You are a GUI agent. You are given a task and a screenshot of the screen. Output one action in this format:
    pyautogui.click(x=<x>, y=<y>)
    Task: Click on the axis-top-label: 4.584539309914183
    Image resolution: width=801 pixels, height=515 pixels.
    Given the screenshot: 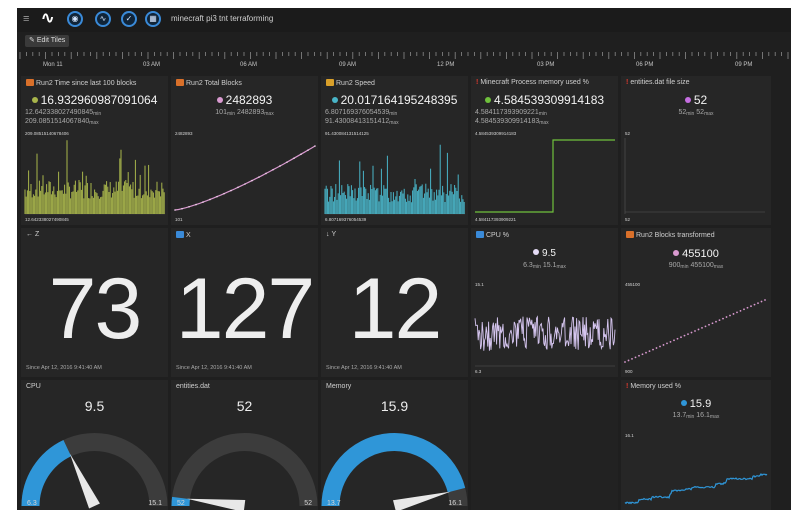 What is the action you would take?
    pyautogui.click(x=496, y=133)
    